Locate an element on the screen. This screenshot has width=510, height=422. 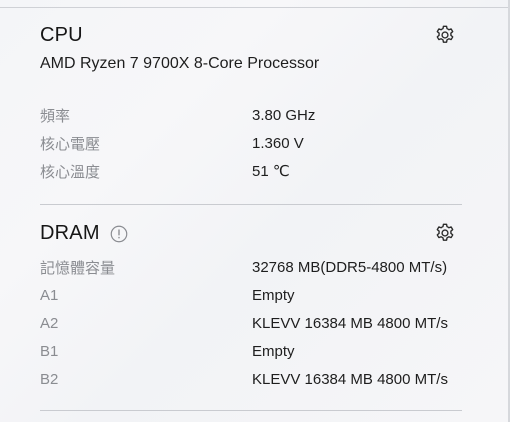
cpu-row-temperature: 核心溫度 51 ℃ is located at coordinates (260, 171).